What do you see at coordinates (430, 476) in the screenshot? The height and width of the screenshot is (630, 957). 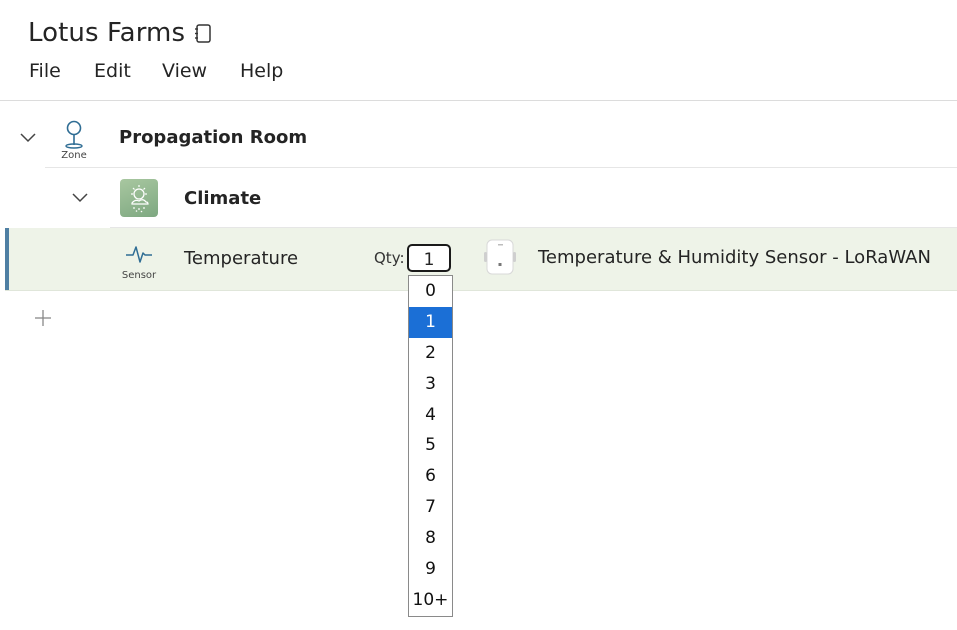 I see `quantity-option-6: 6` at bounding box center [430, 476].